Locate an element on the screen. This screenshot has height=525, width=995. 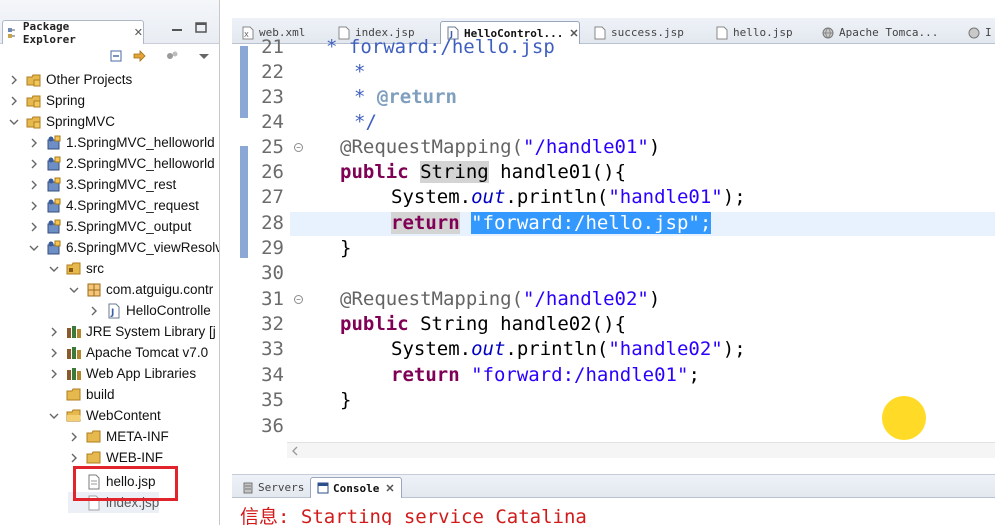
view-menu-icon is located at coordinates (204, 56).